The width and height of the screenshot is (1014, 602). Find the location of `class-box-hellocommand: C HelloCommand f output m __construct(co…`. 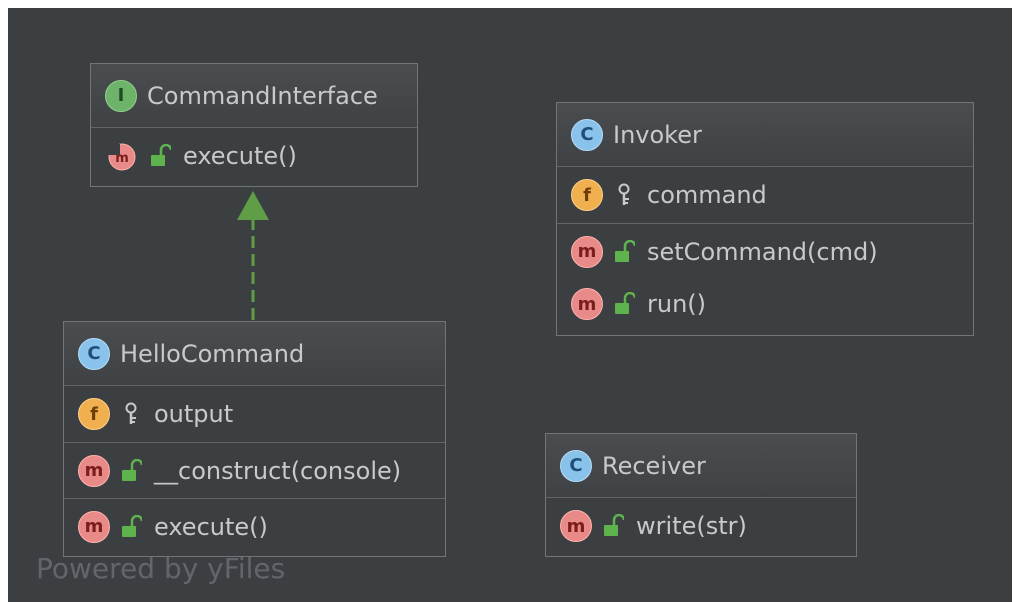

class-box-hellocommand: C HelloCommand f output m __construct(co… is located at coordinates (254, 439).